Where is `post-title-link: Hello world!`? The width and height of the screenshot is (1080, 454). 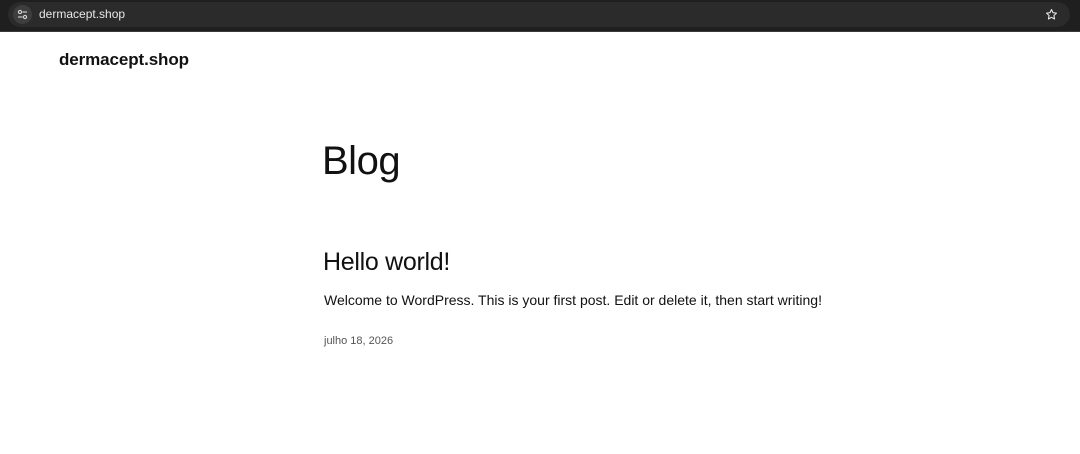
post-title-link: Hello world! is located at coordinates (386, 262).